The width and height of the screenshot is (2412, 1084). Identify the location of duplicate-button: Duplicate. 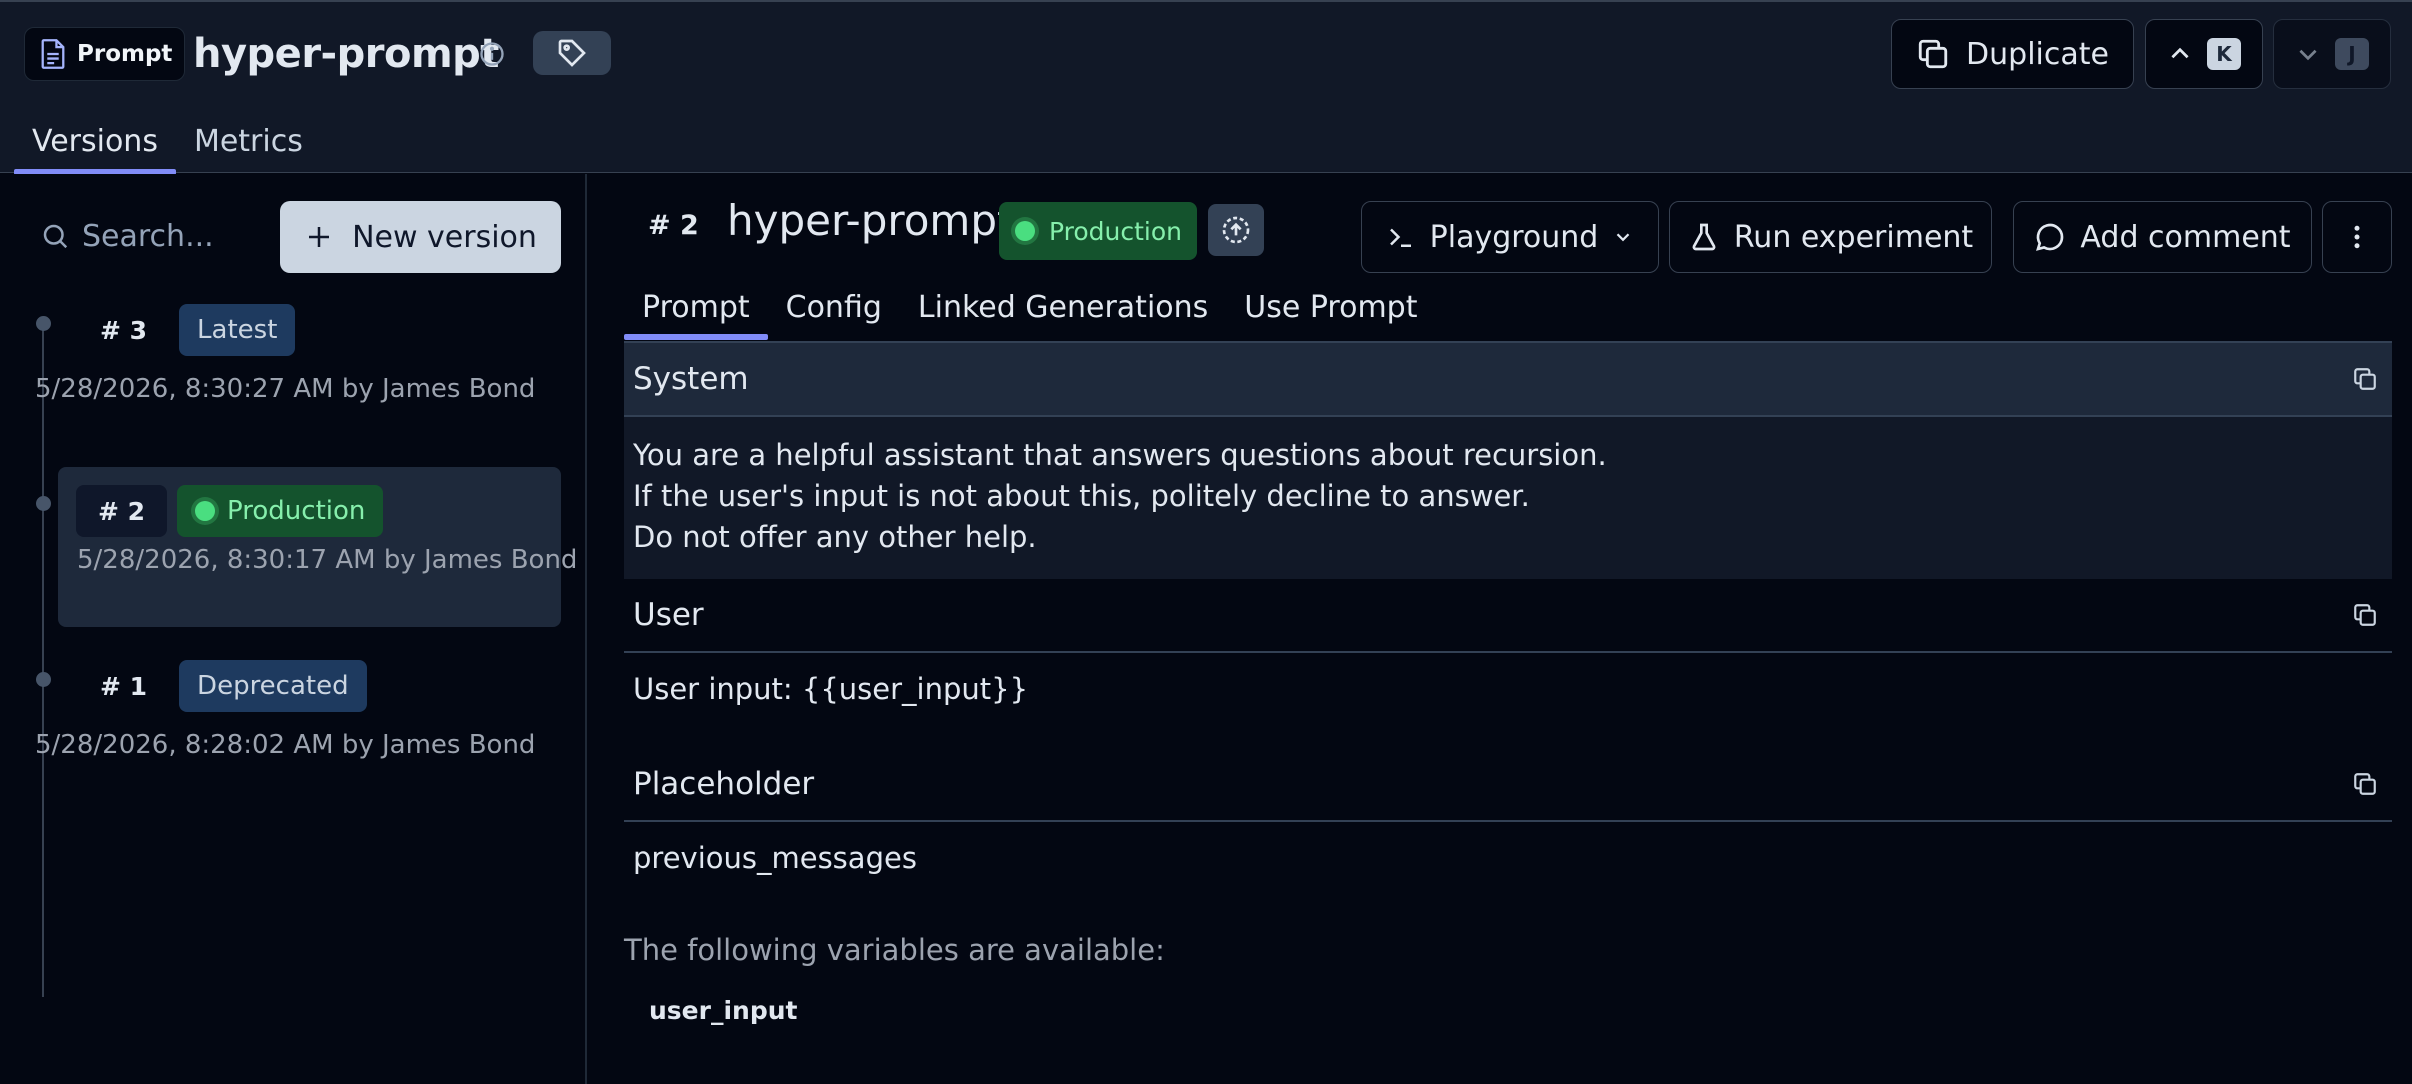
(2012, 54).